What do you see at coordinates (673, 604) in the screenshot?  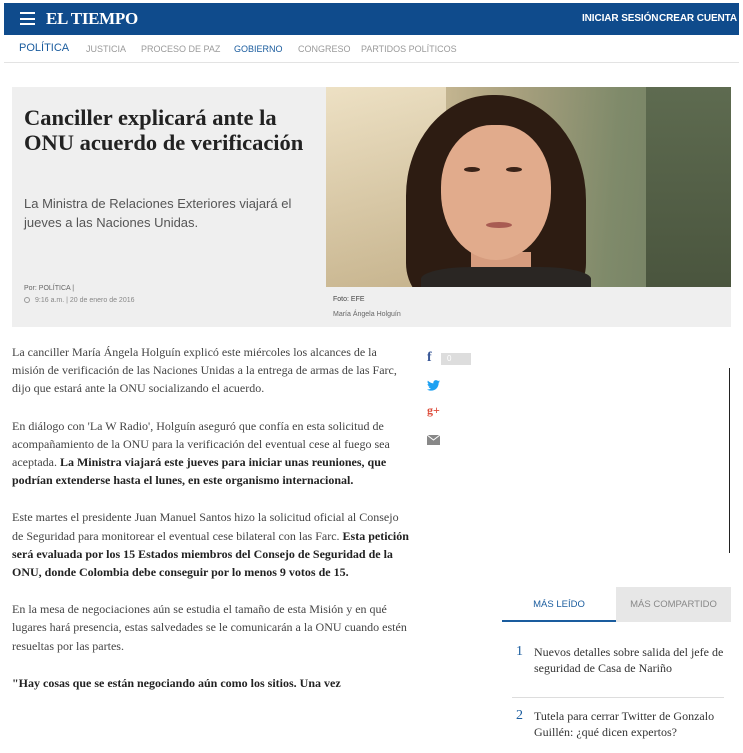 I see `tab-most-shared: MÁS COMPARTIDO` at bounding box center [673, 604].